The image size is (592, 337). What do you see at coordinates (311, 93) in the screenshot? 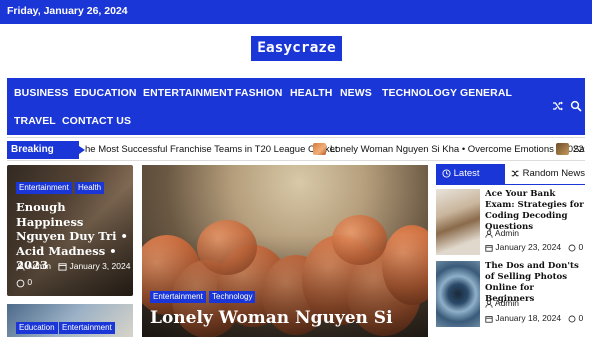
I see `nav-item-health: HEALTH` at bounding box center [311, 93].